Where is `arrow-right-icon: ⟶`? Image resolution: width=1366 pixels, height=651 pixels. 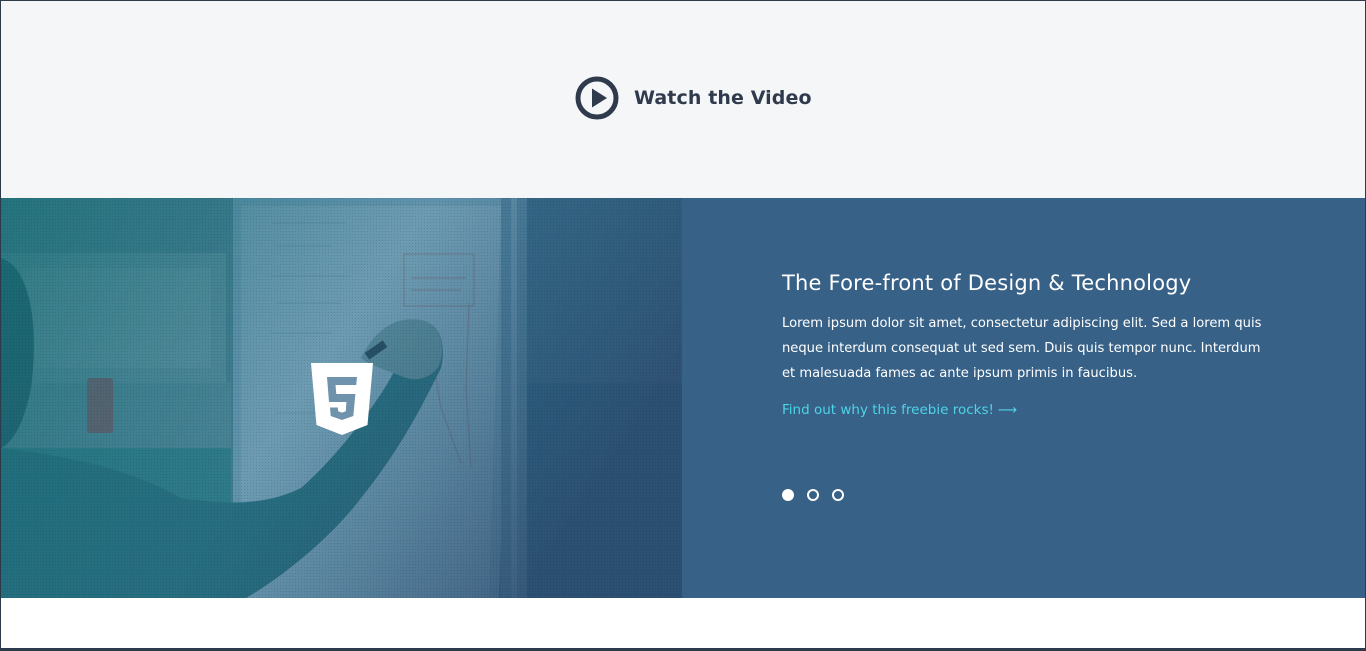 arrow-right-icon: ⟶ is located at coordinates (1007, 410).